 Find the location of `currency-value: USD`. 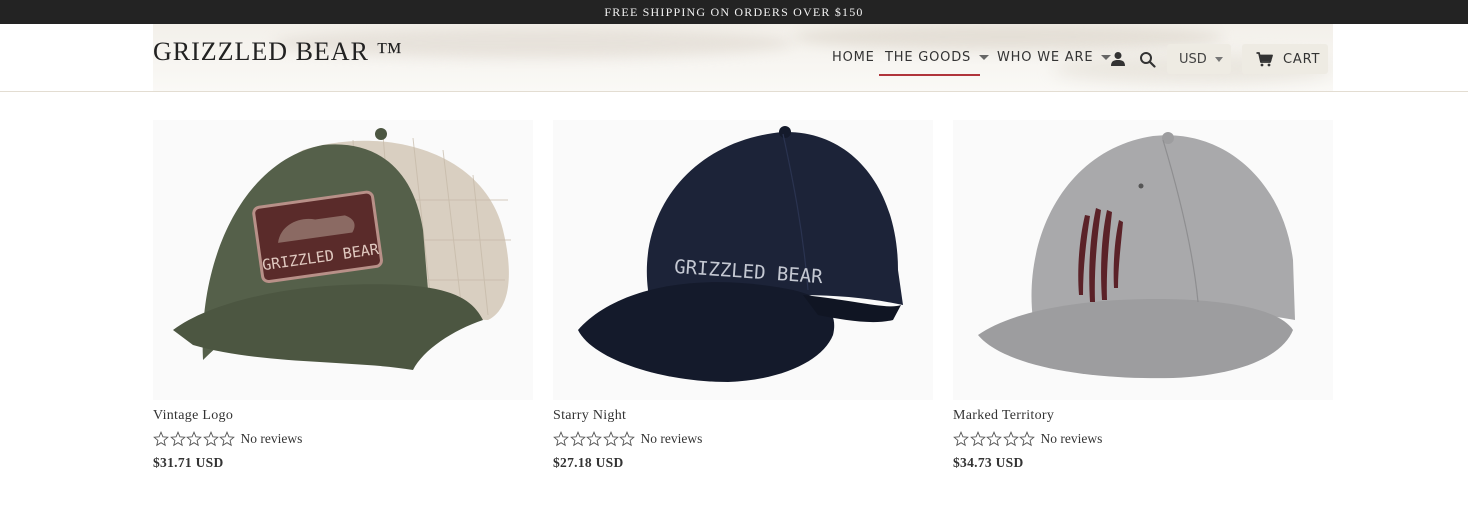

currency-value: USD is located at coordinates (1193, 59).